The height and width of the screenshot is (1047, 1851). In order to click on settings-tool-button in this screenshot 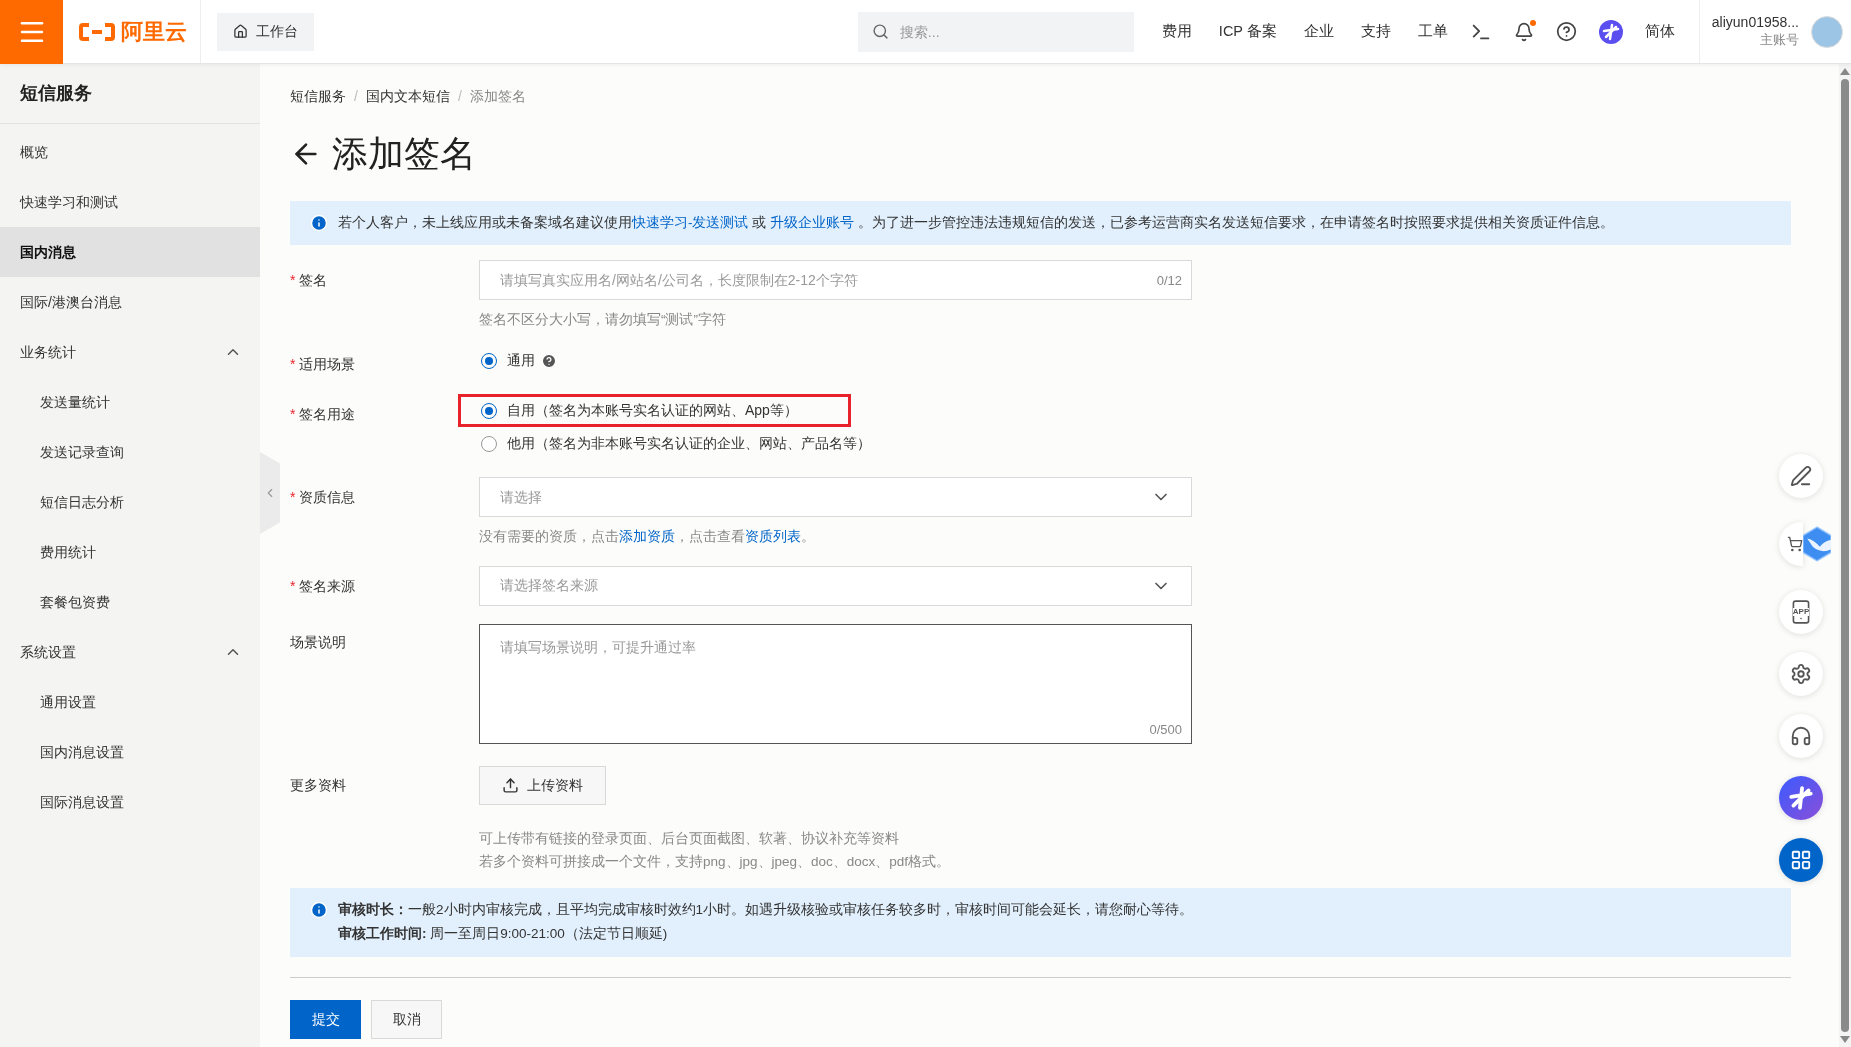, I will do `click(1801, 674)`.